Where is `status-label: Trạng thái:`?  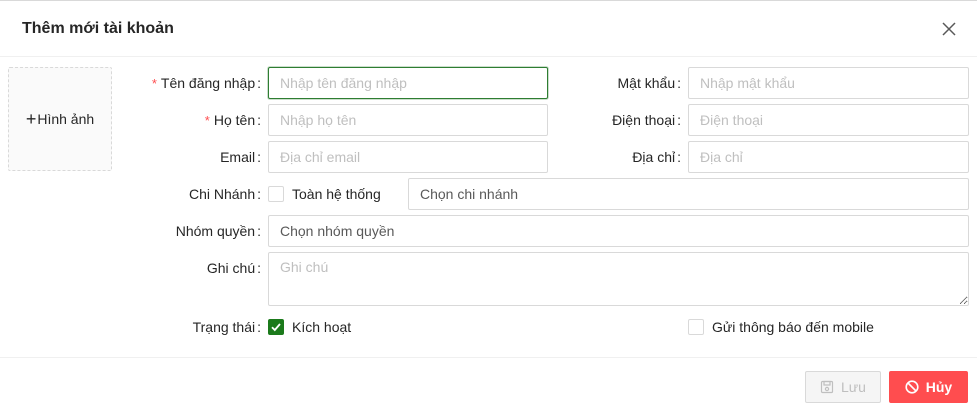
status-label: Trạng thái: is located at coordinates (226, 327).